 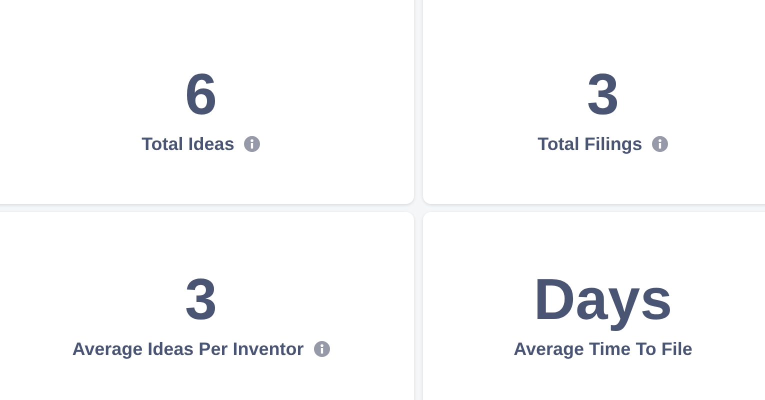 What do you see at coordinates (188, 349) in the screenshot?
I see `stat-label: Average Ideas Per Inventor` at bounding box center [188, 349].